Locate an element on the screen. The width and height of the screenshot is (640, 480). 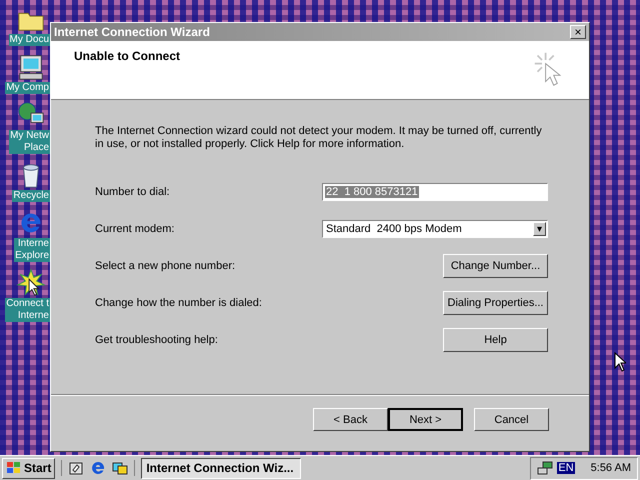
desktop-icon-label: My Netw Place is located at coordinates (29, 142).